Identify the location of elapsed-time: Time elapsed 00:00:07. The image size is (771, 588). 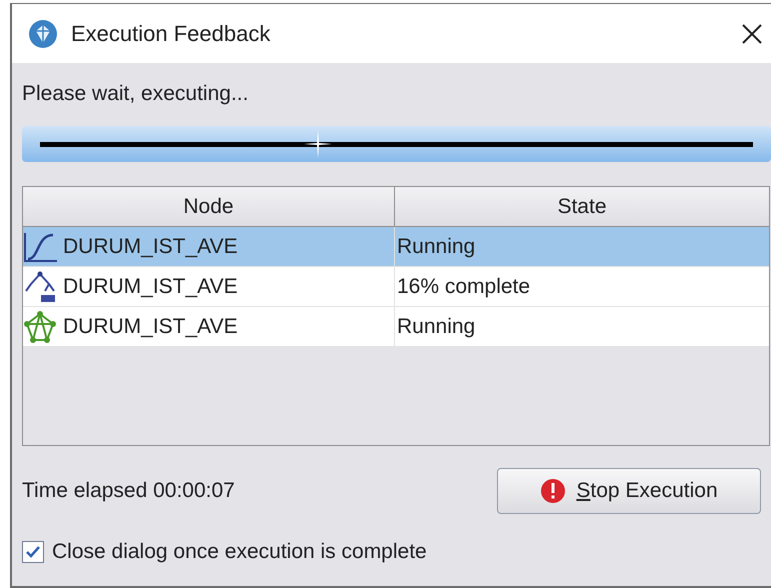
(128, 491).